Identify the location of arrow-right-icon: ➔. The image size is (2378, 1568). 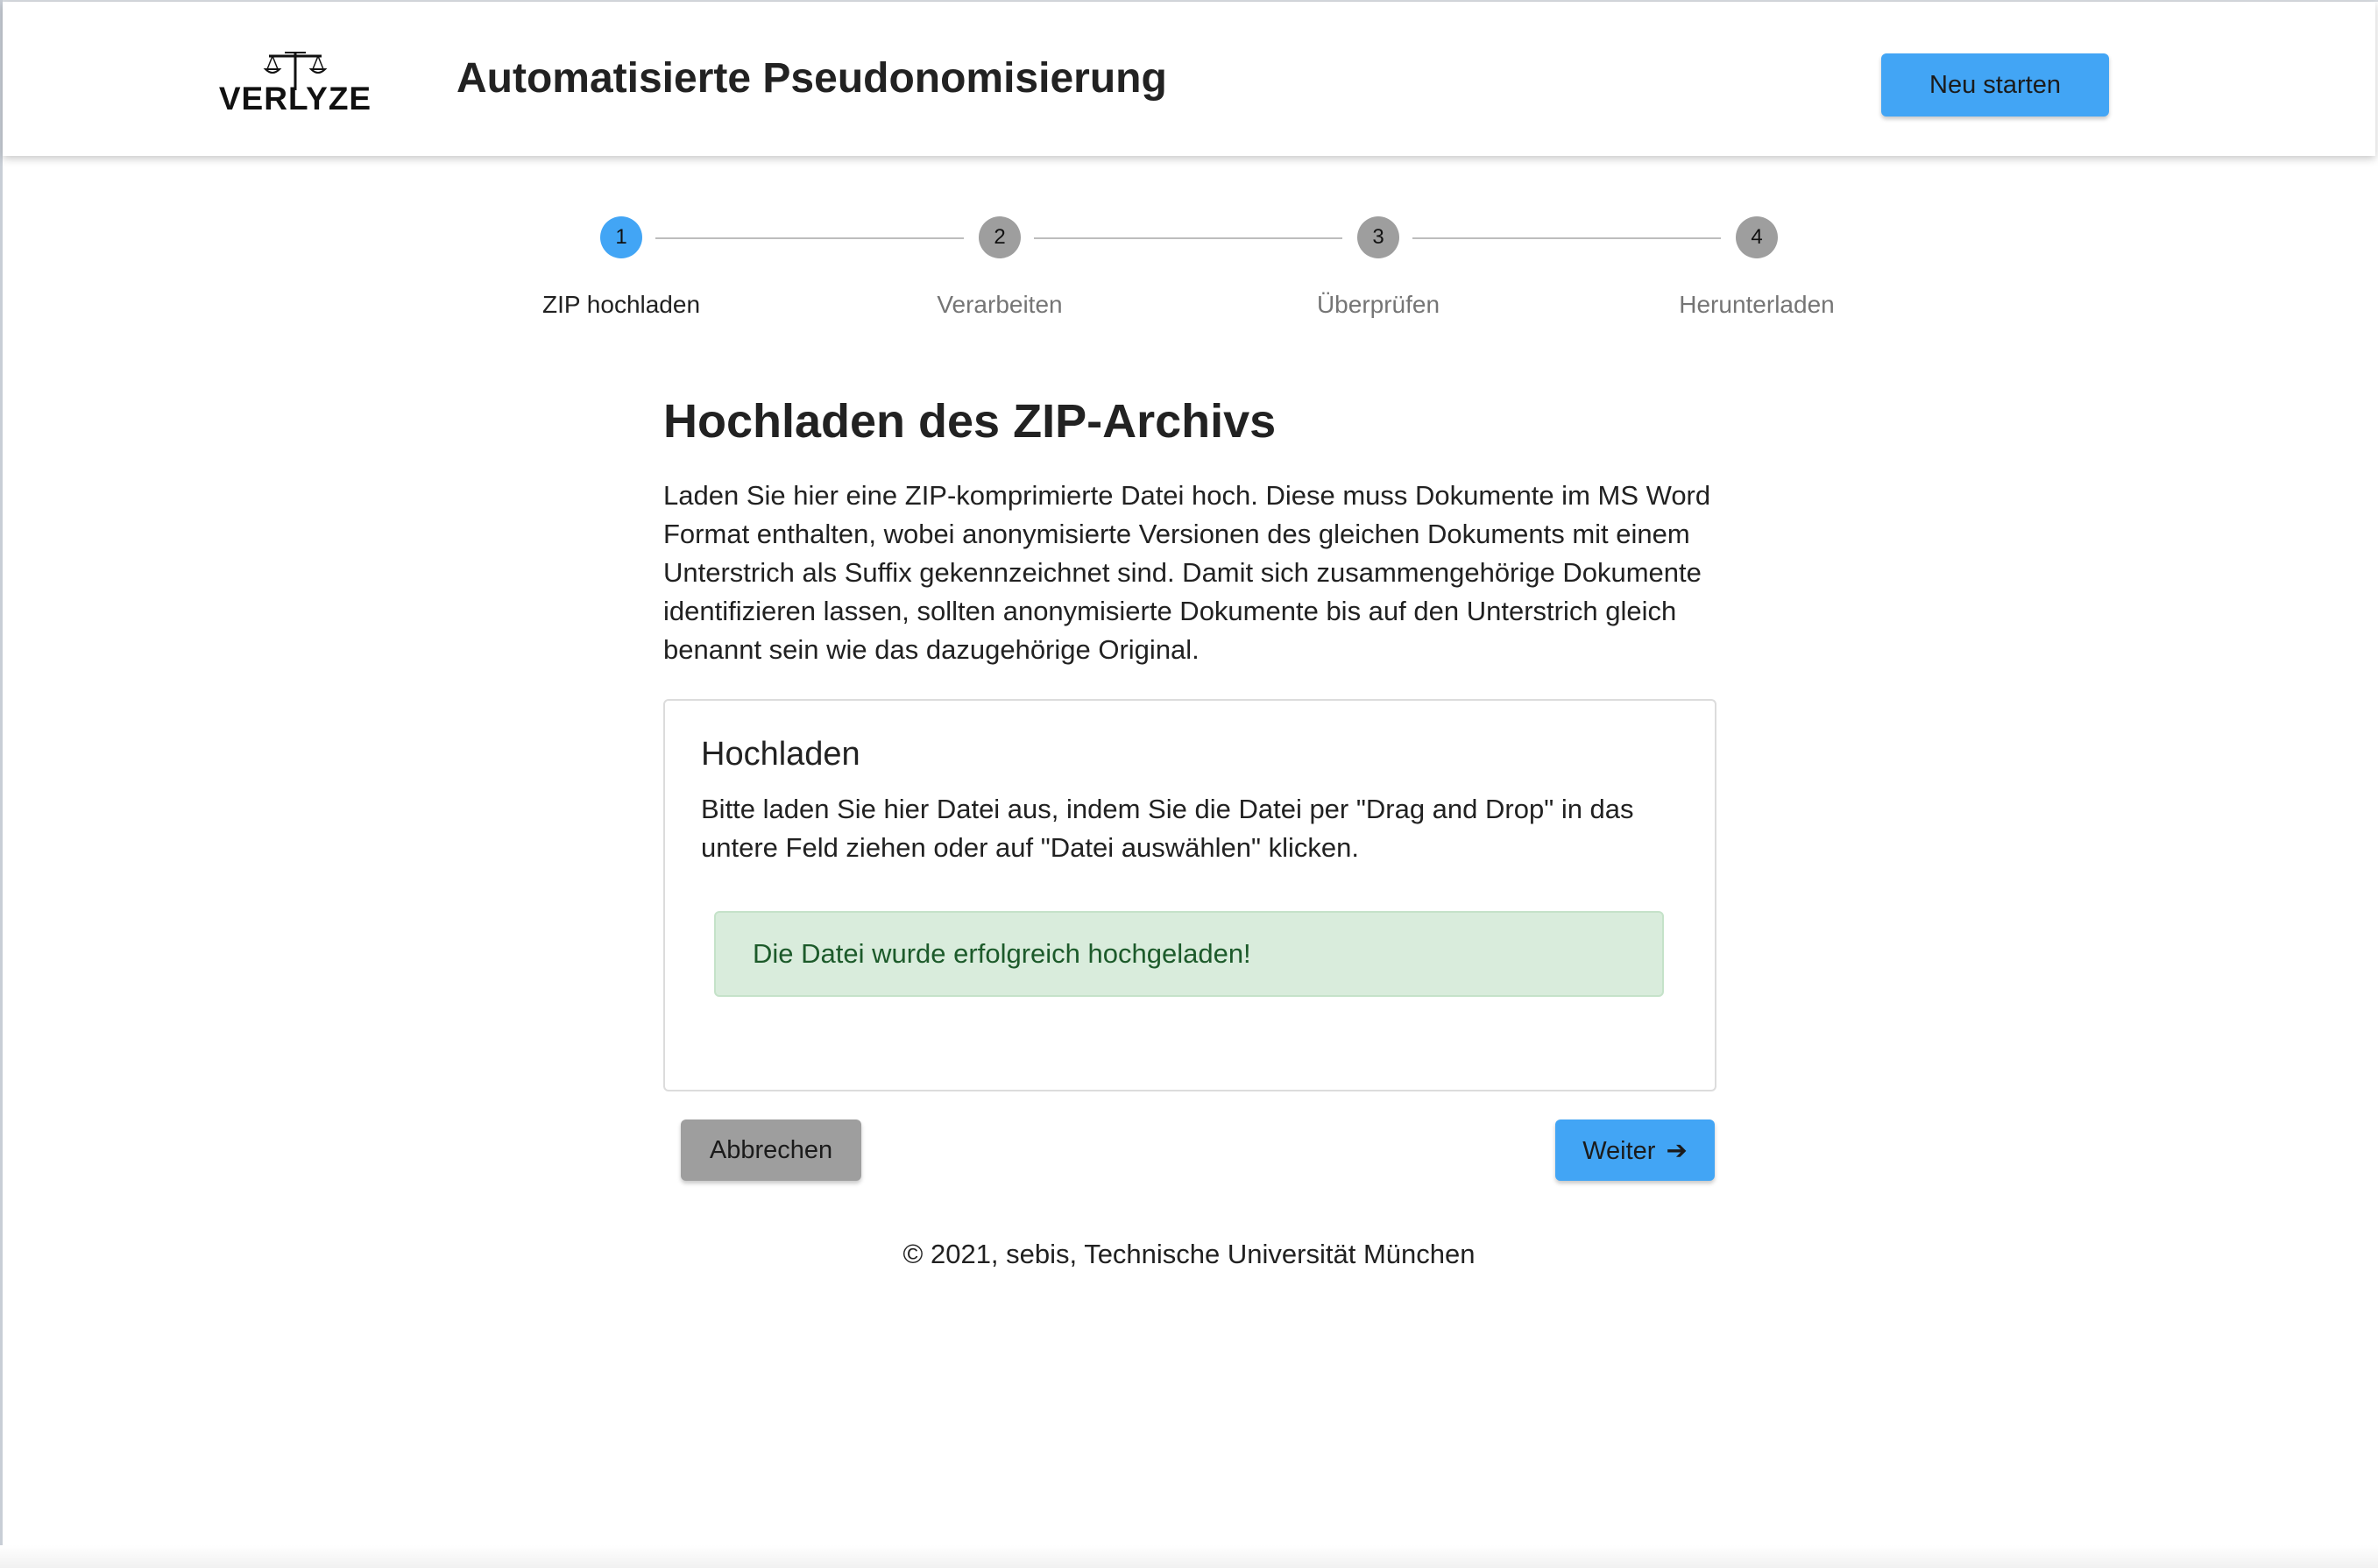
(1673, 1150).